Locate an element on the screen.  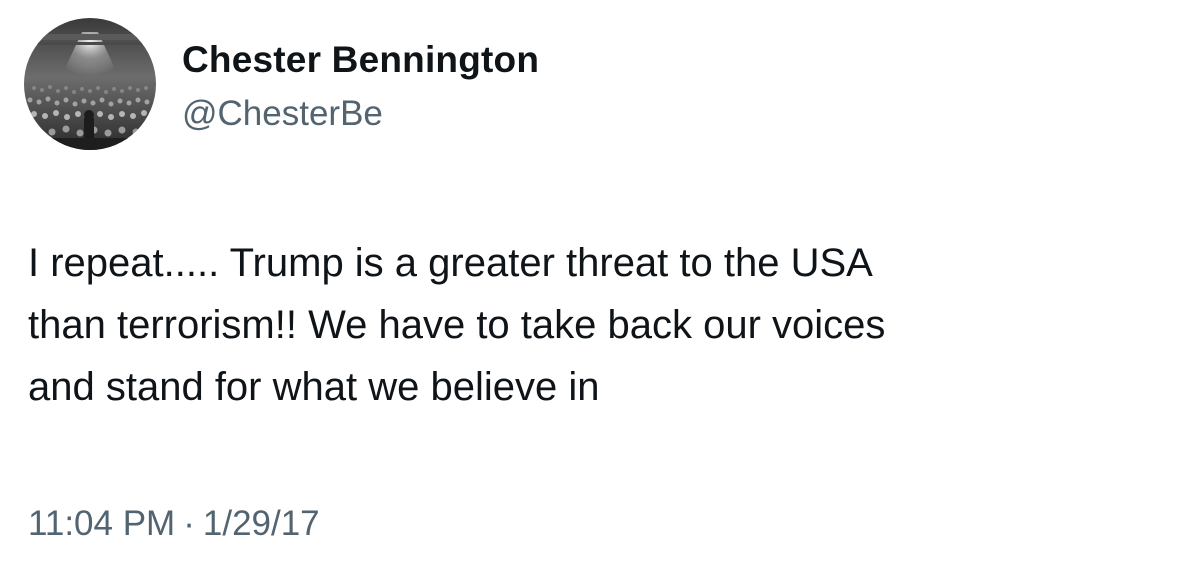
user-handle: @ChesterBe is located at coordinates (360, 114).